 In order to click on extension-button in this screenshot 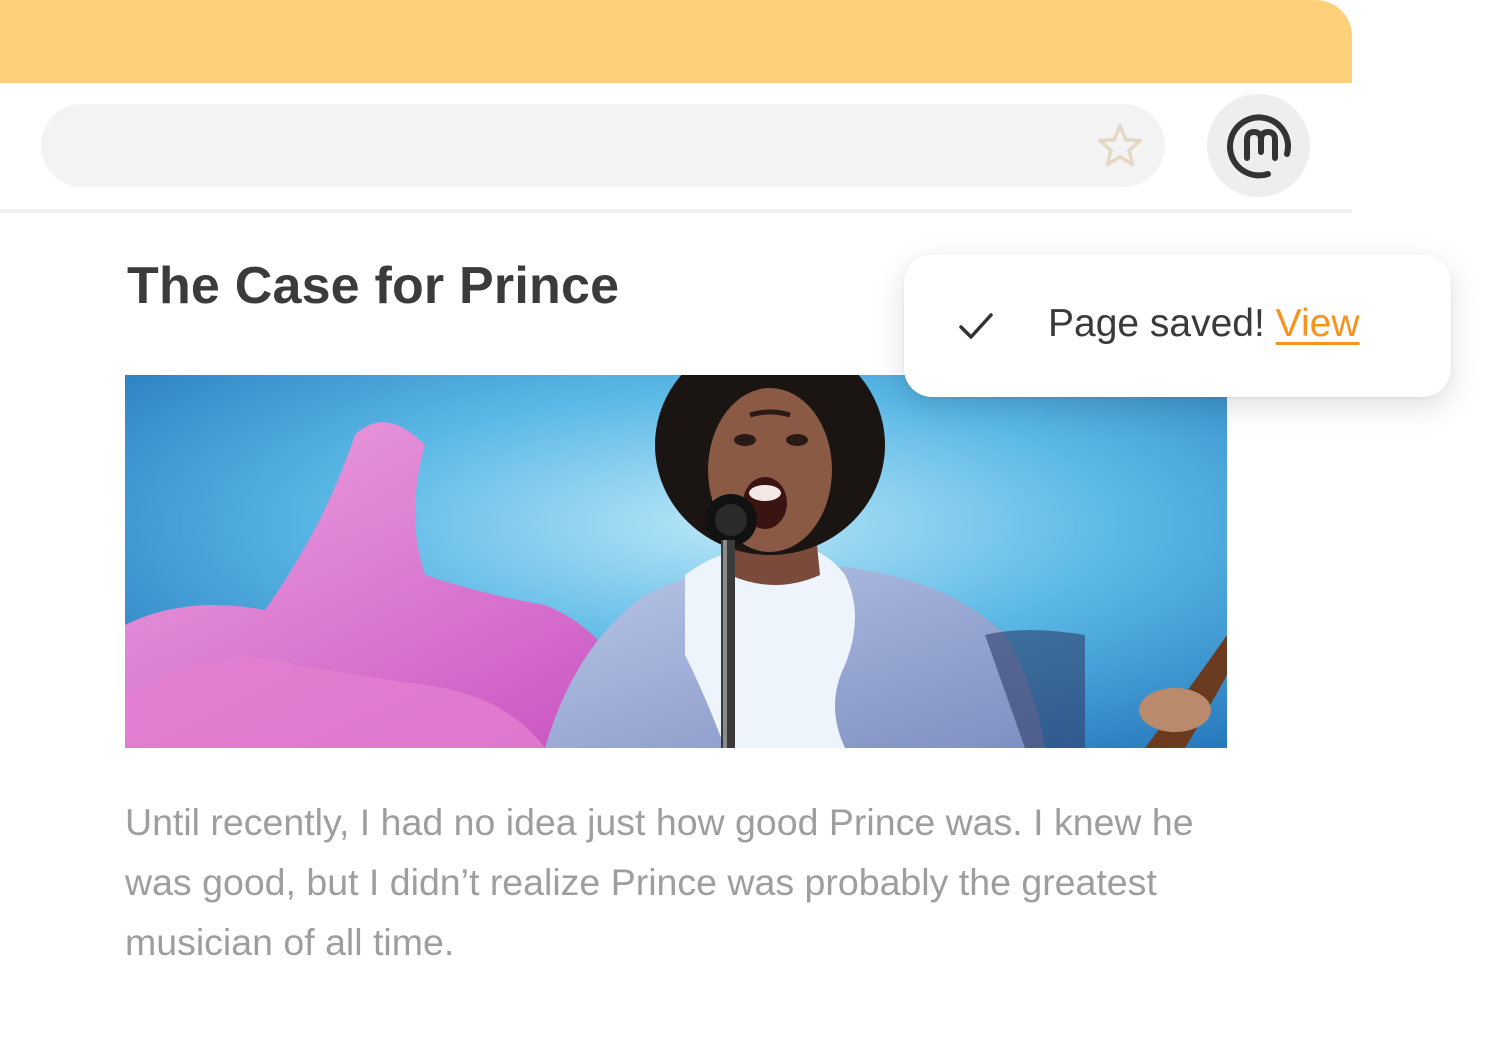, I will do `click(1258, 145)`.